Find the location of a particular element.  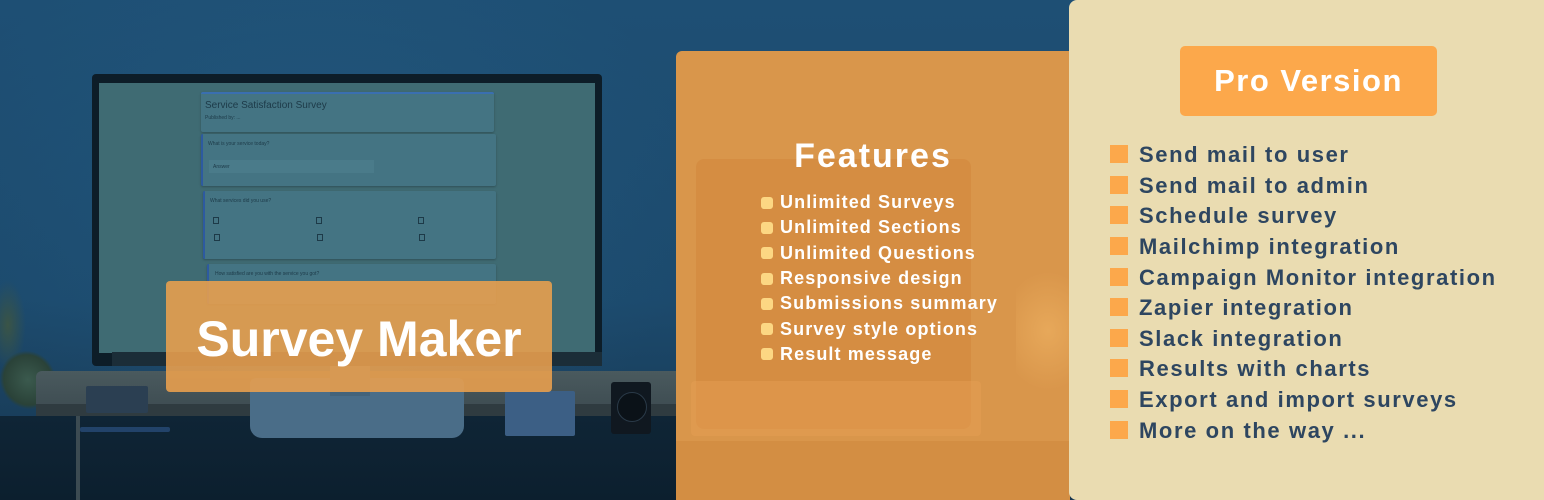

pro-feature-item: Campaign Monitor integration is located at coordinates (1303, 277).